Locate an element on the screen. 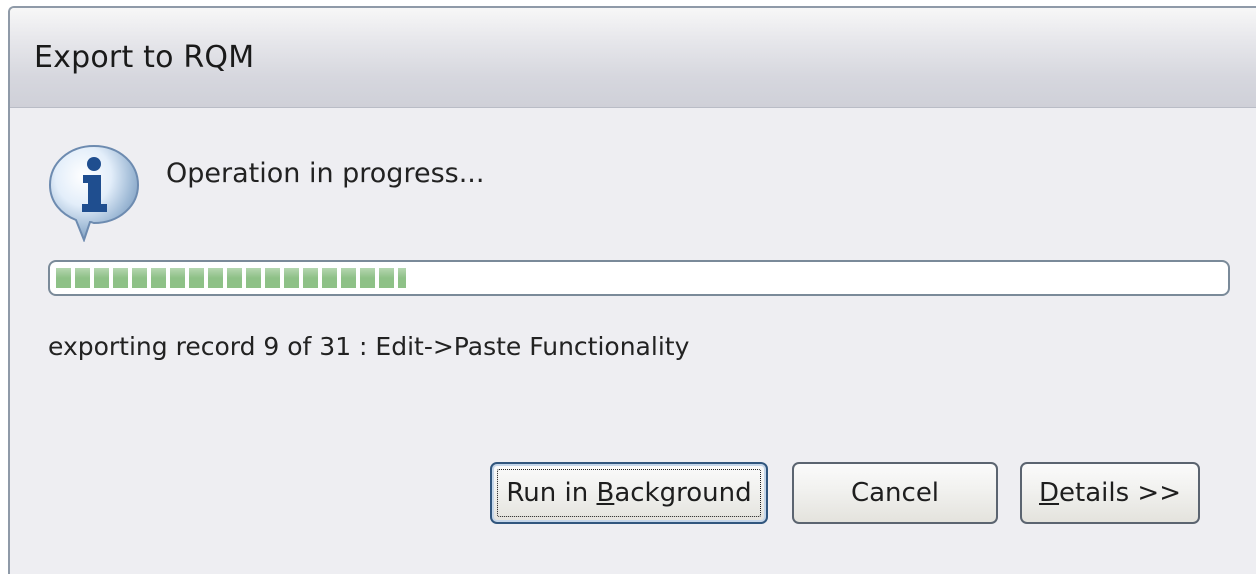 The width and height of the screenshot is (1256, 574). run-in-background-label: Run in Background is located at coordinates (629, 493).